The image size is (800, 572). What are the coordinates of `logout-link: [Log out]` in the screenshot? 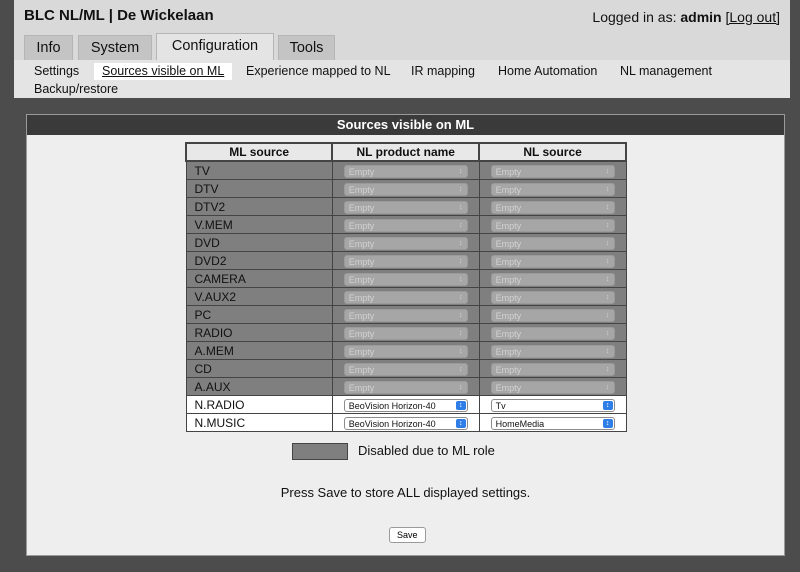 It's located at (753, 17).